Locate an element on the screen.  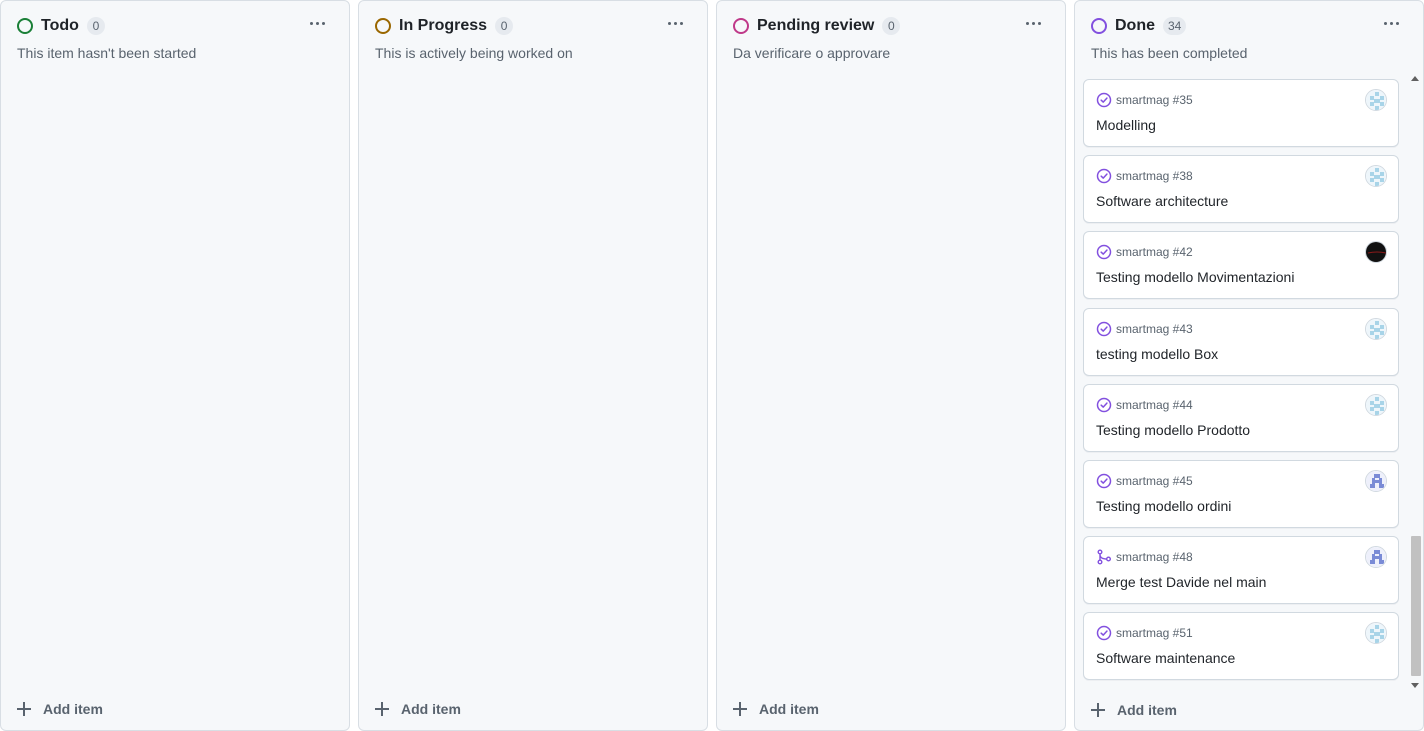
column-description: This item hasn't been started is located at coordinates (107, 53).